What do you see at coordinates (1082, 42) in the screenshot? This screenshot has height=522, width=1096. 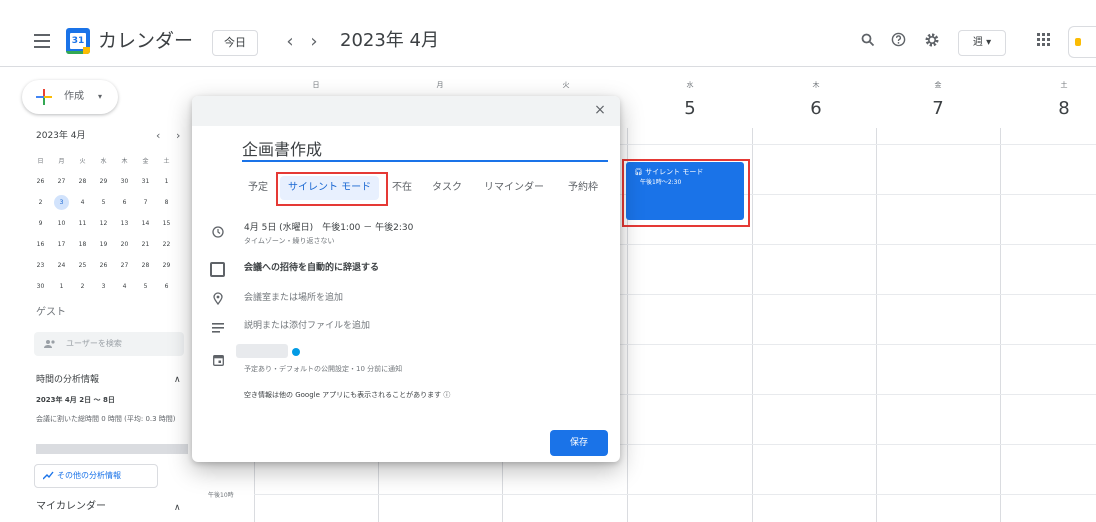 I see `account-avatar` at bounding box center [1082, 42].